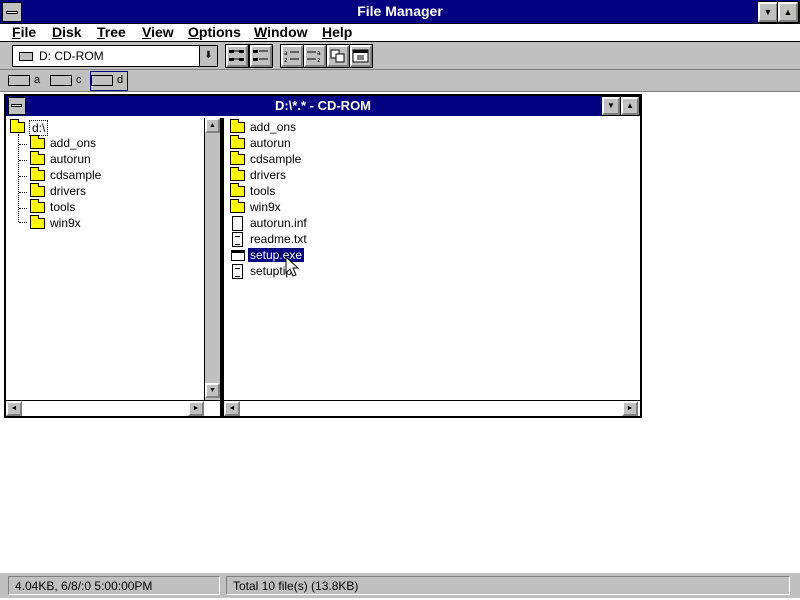 The height and width of the screenshot is (600, 800). I want to click on disconnect-network-drive-button, so click(261, 56).